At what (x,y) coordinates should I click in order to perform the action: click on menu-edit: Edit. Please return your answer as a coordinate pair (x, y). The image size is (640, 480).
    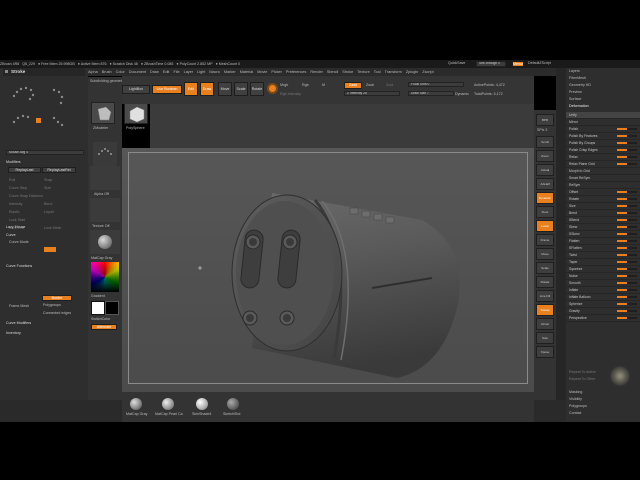
    Looking at the image, I should click on (166, 72).